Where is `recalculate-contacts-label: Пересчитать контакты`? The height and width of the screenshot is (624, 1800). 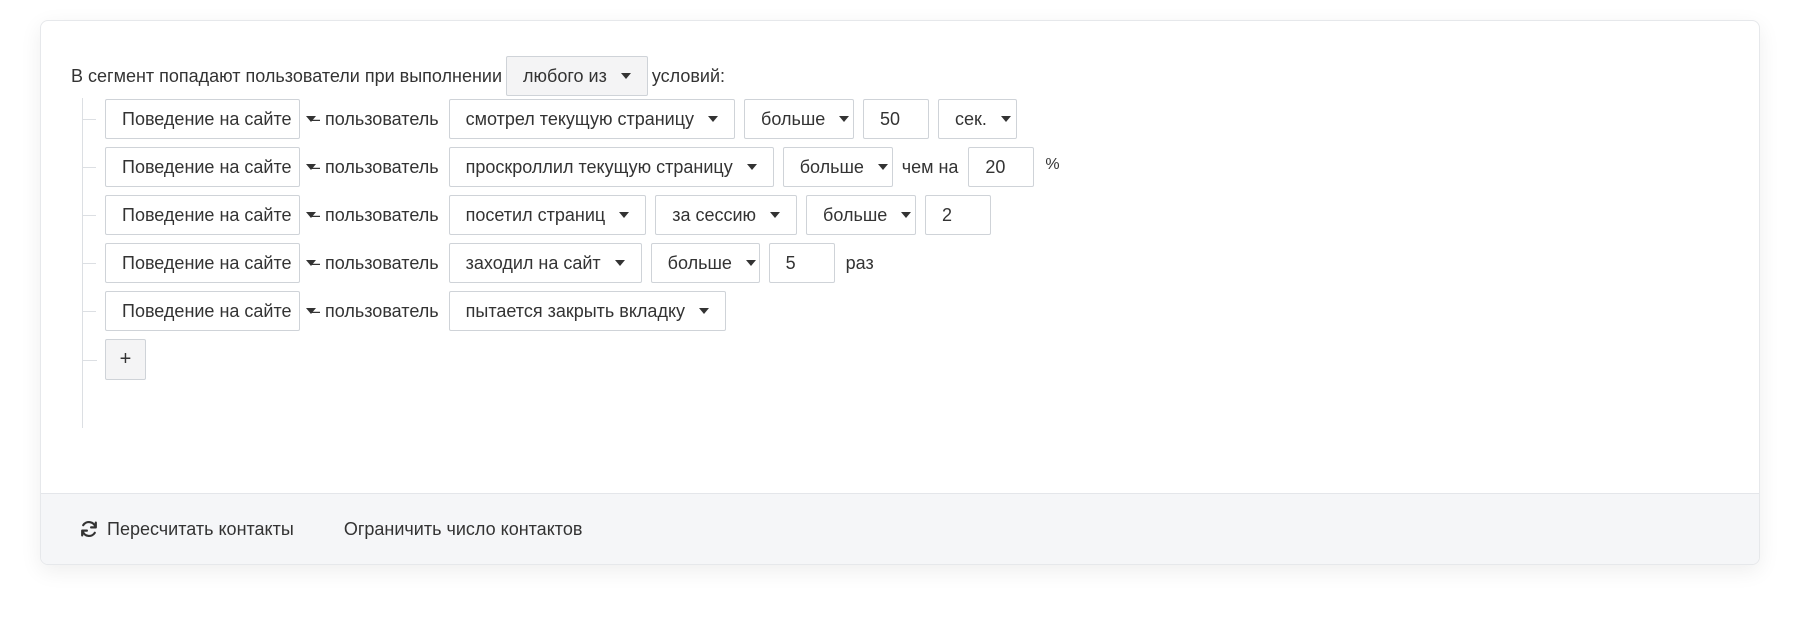
recalculate-contacts-label: Пересчитать контакты is located at coordinates (200, 528).